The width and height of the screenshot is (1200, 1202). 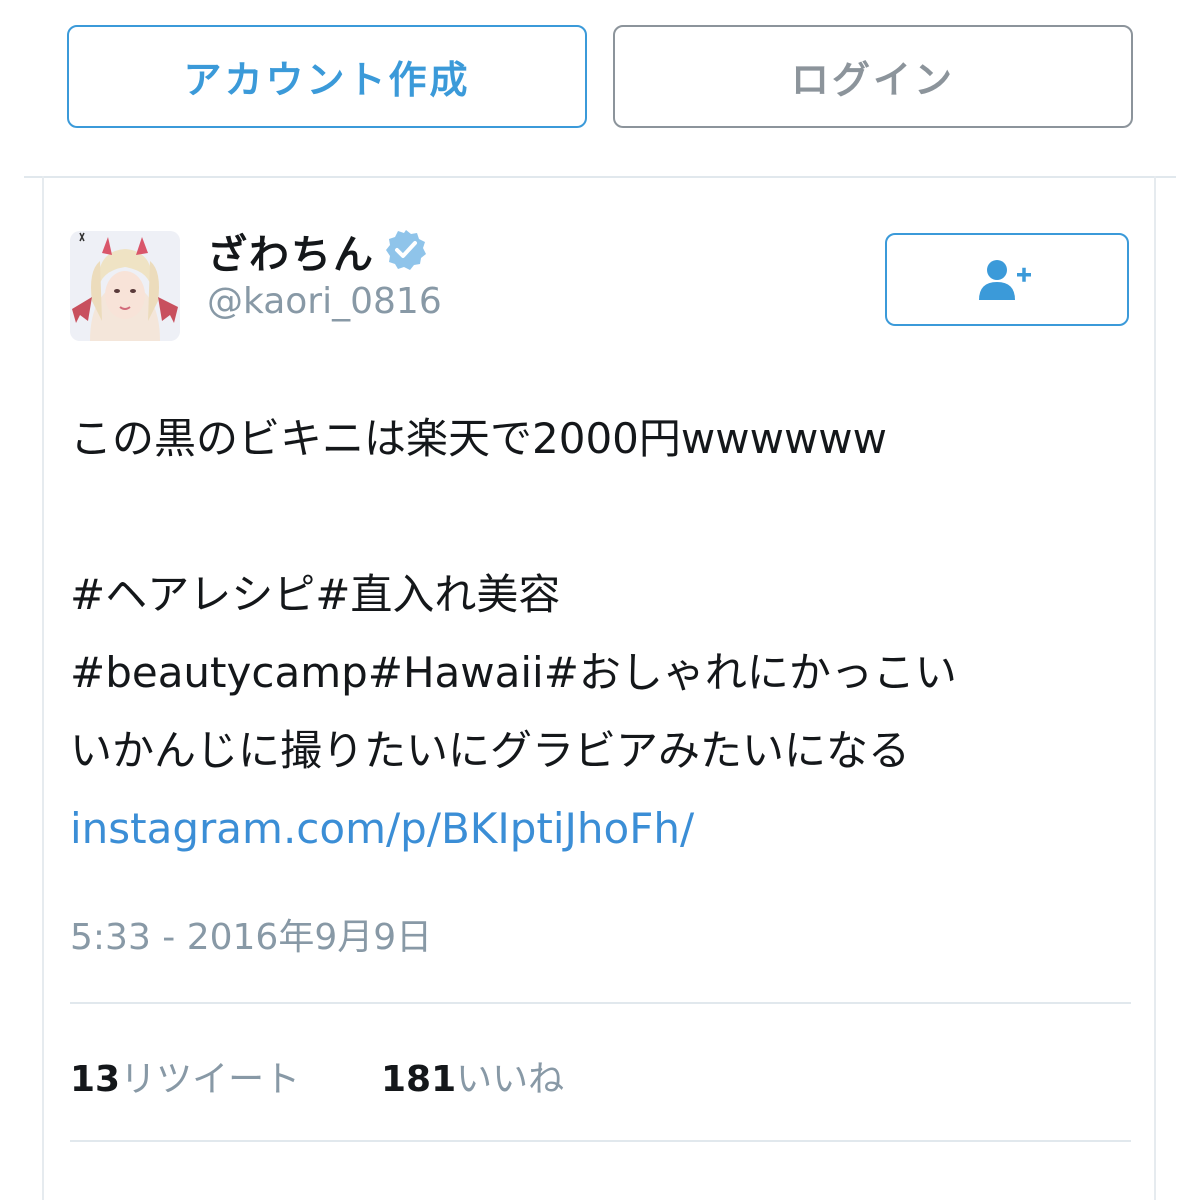 What do you see at coordinates (406, 250) in the screenshot?
I see `verified-badge-icon` at bounding box center [406, 250].